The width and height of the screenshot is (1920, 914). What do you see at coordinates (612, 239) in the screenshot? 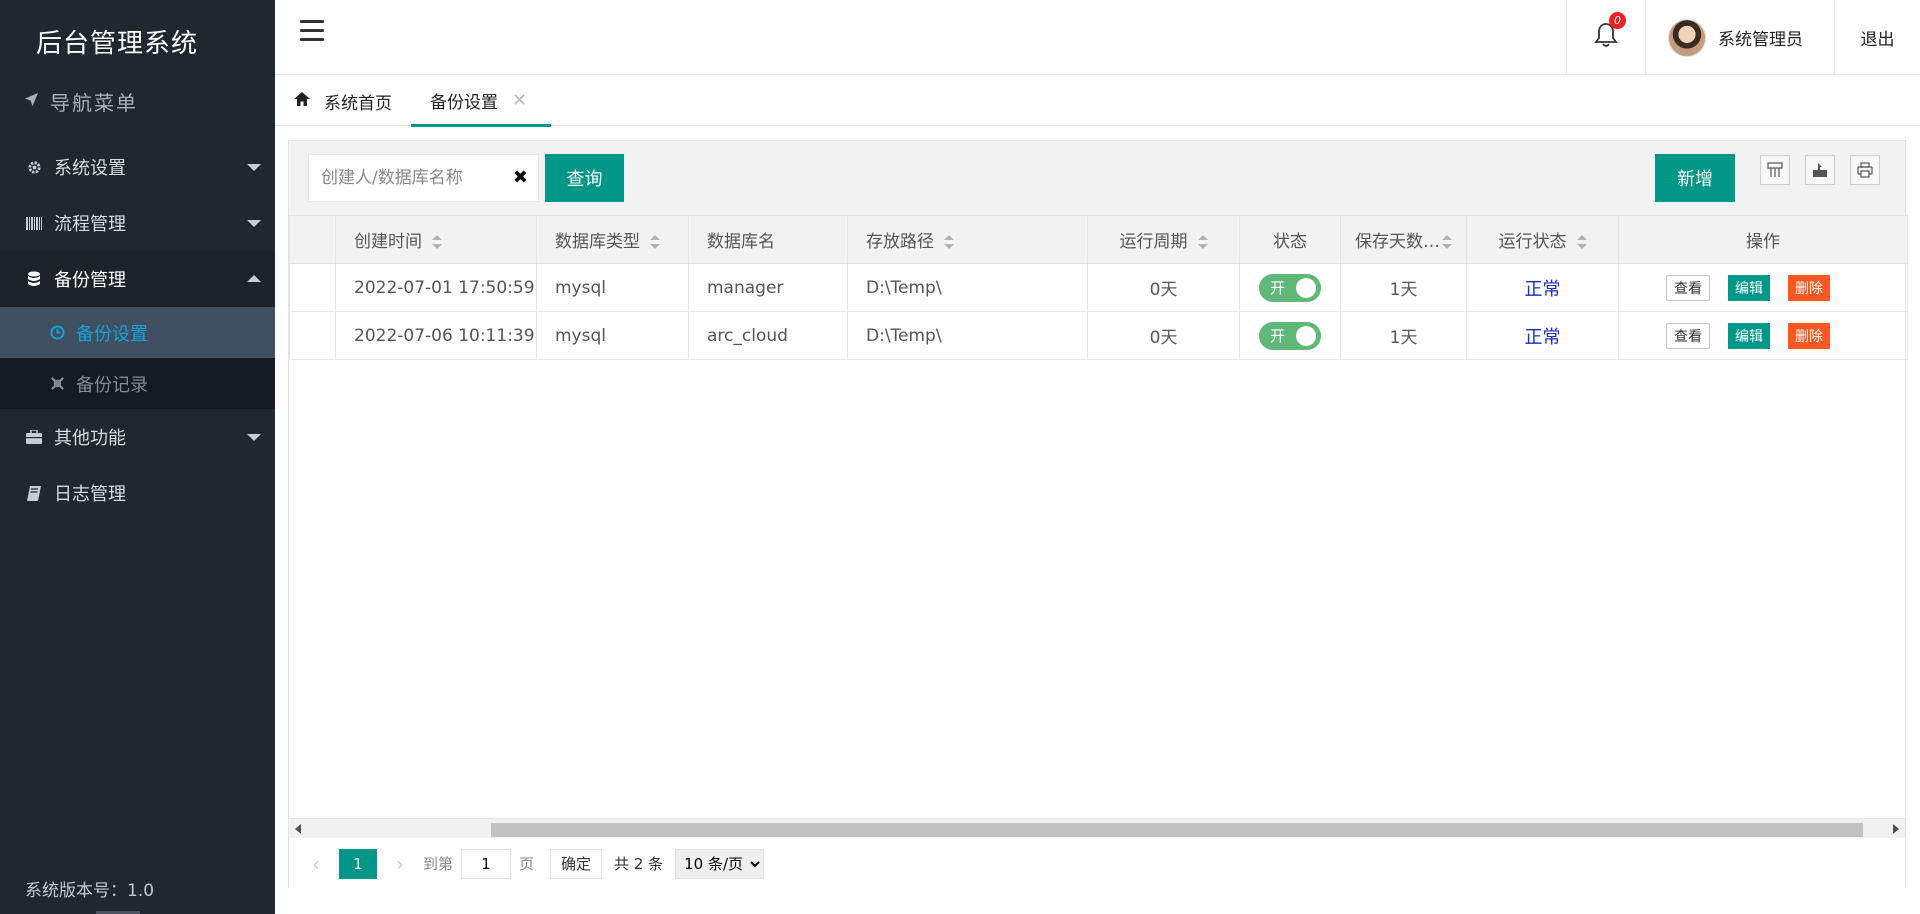
I see `column-header: 数据库类型` at bounding box center [612, 239].